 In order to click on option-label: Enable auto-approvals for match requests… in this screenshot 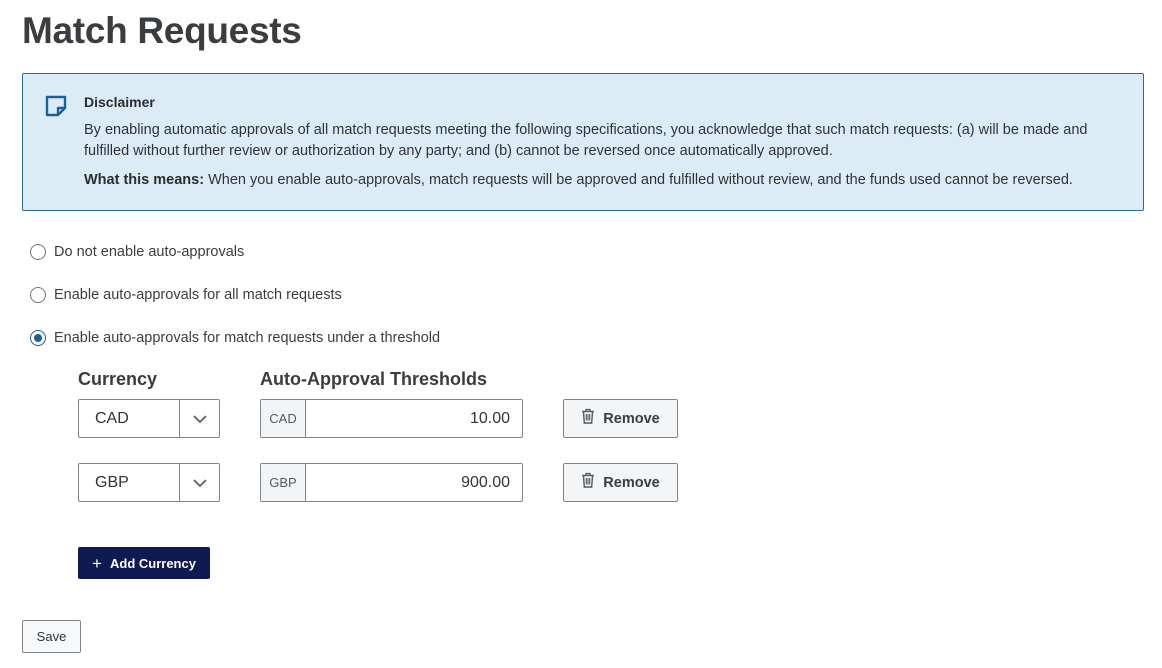, I will do `click(247, 338)`.